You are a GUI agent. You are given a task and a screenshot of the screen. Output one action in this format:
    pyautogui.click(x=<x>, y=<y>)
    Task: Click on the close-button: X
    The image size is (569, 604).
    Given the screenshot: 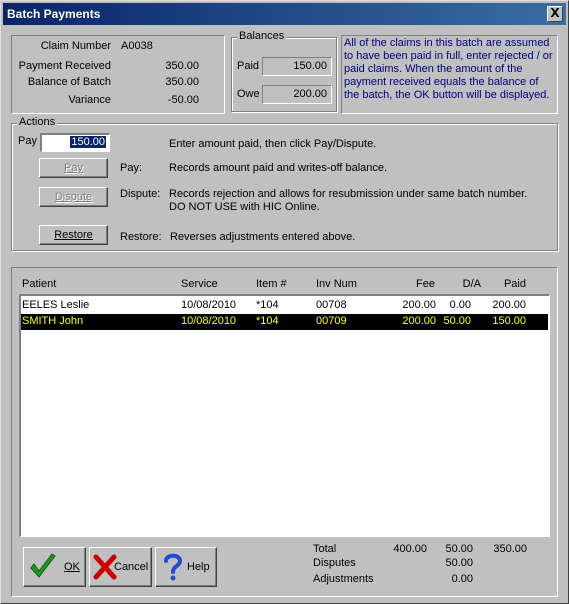 What is the action you would take?
    pyautogui.click(x=555, y=14)
    